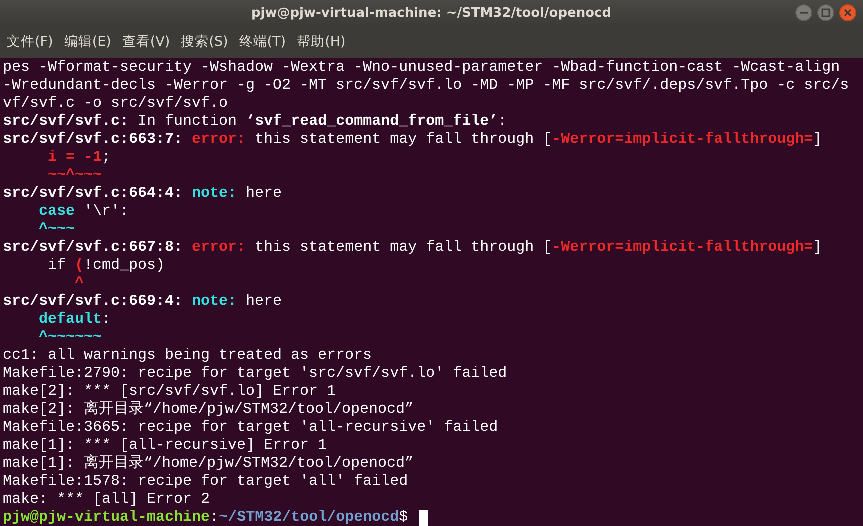 This screenshot has width=863, height=526. Describe the element at coordinates (206, 517) in the screenshot. I see `prompt-line: pjw@pjw-virtual-machine:~/STM32/tool/openocd$` at that location.